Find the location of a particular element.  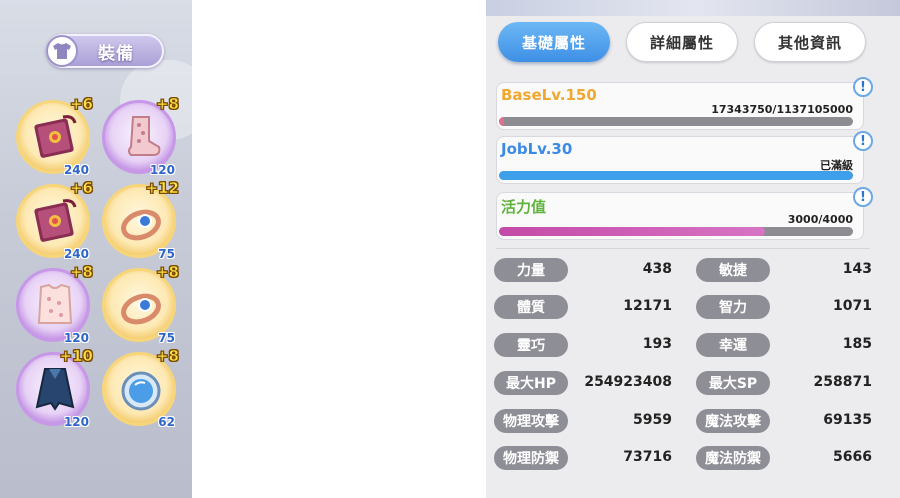

stat-value-luk: 185 is located at coordinates (857, 344).